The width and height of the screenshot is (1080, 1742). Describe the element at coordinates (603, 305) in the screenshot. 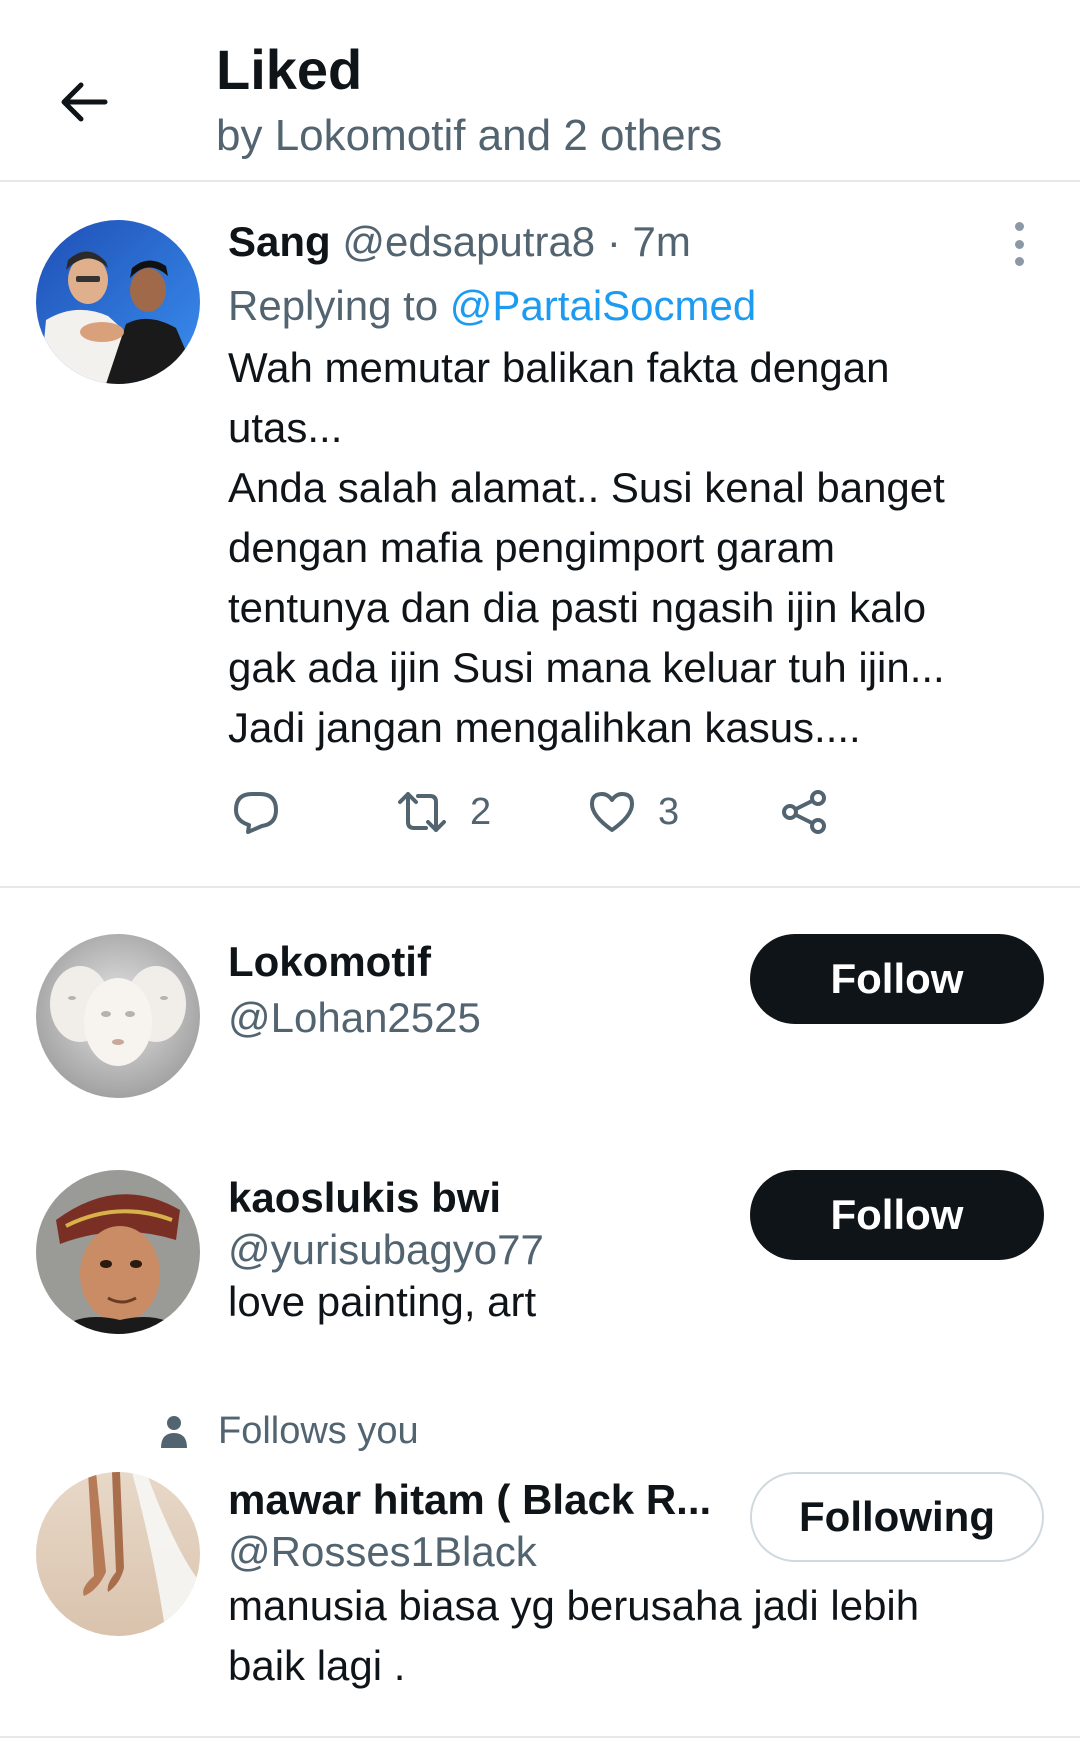

I see `replying-to-mention: @PartaiSocmed` at that location.